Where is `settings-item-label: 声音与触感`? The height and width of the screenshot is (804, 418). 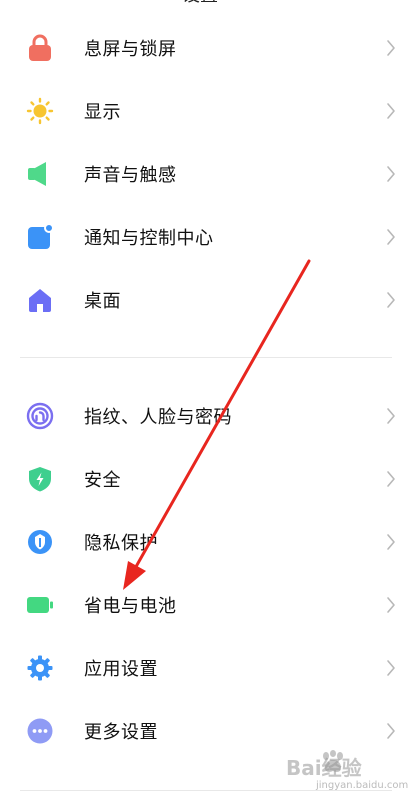 settings-item-label: 声音与触感 is located at coordinates (130, 175).